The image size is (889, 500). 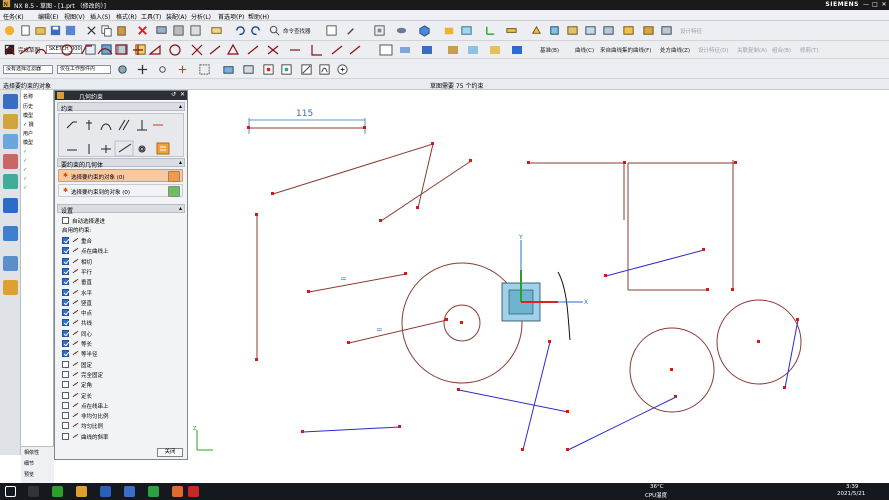 I want to click on maximize-button: □, so click(x=875, y=4).